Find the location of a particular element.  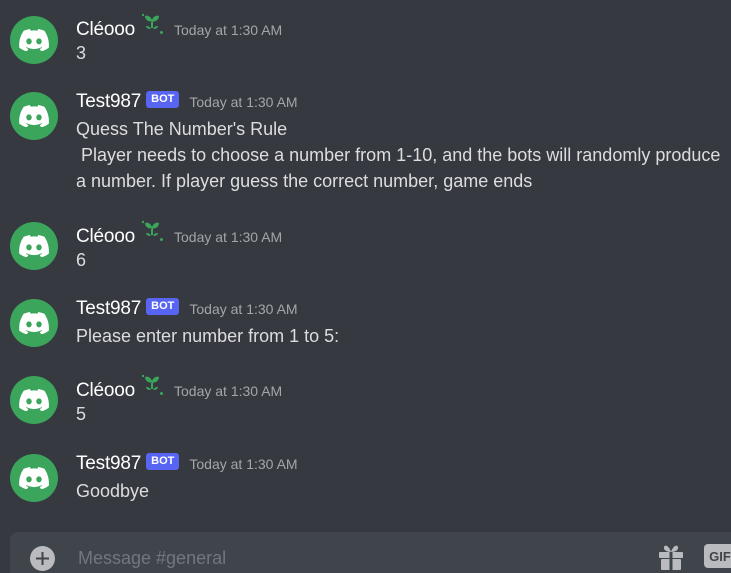

plus-icon is located at coordinates (42, 558).